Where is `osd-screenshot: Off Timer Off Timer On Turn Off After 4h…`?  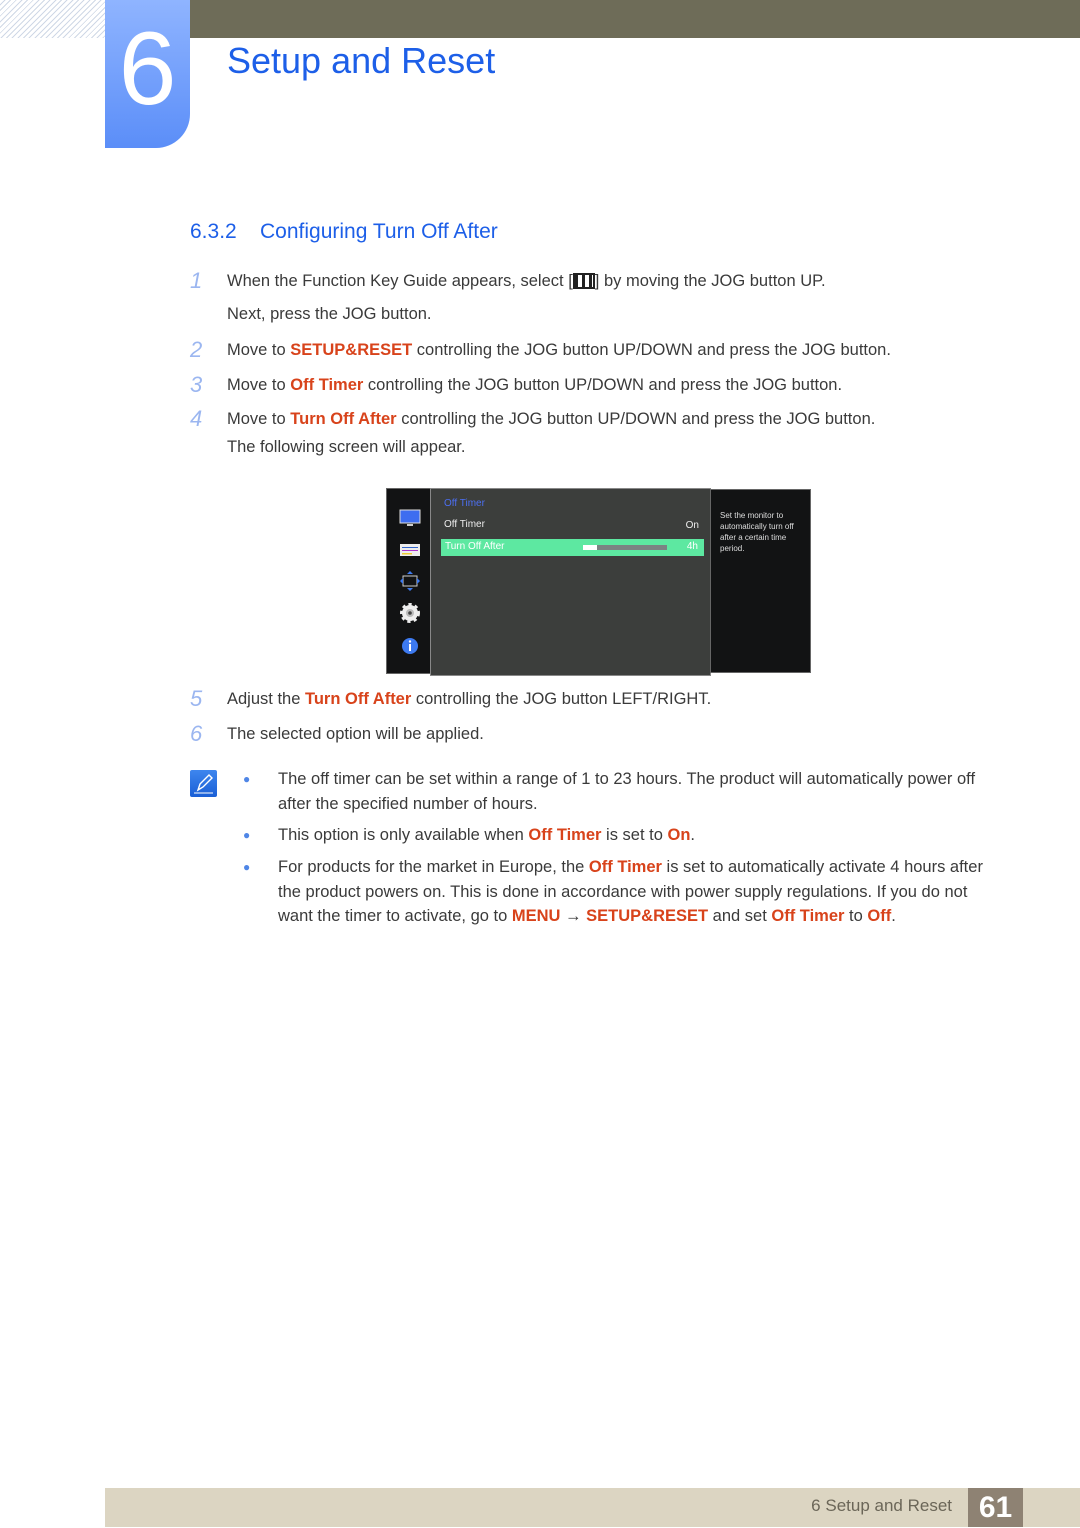
osd-screenshot: Off Timer Off Timer On Turn Off After 4h… is located at coordinates (598, 582).